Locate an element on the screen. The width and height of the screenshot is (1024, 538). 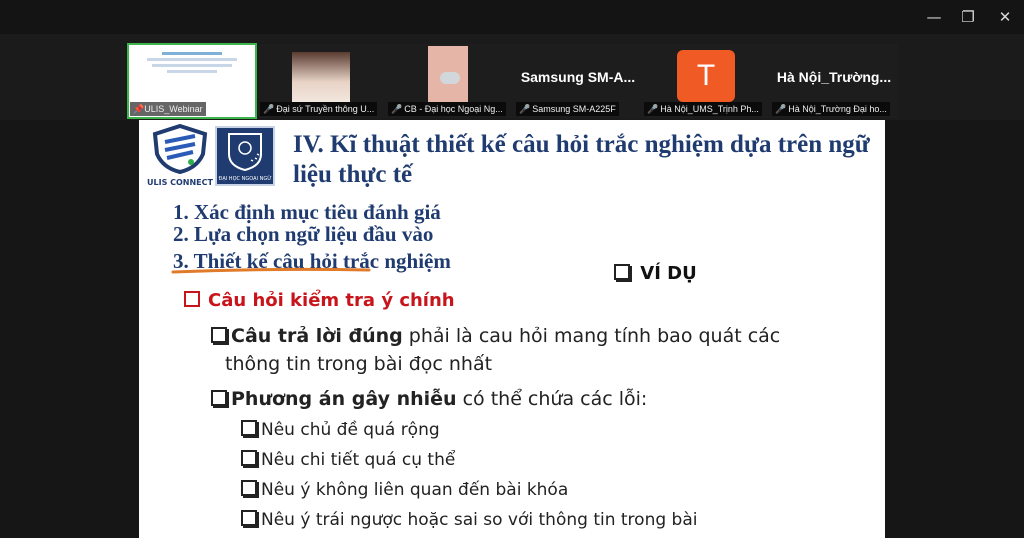
participant-tile: Samsung SM-A... 🎤 Samsung SM-A225F is located at coordinates (578, 81).